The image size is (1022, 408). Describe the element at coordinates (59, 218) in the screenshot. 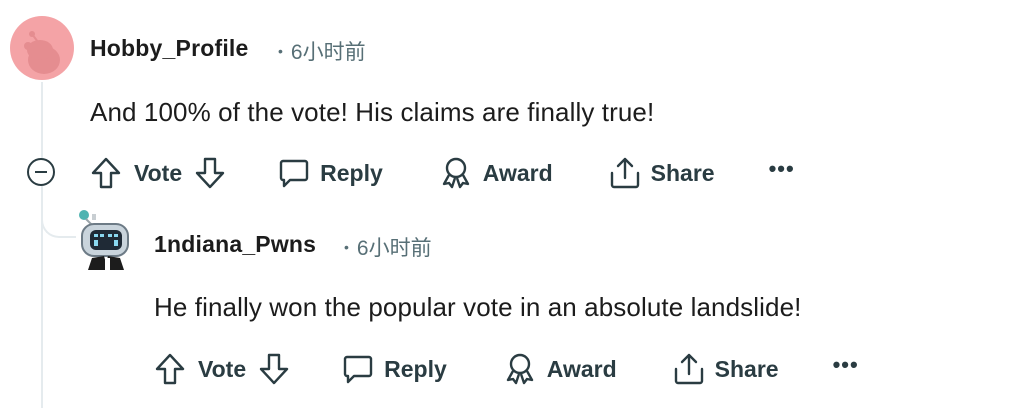

I see `reply-connector` at that location.